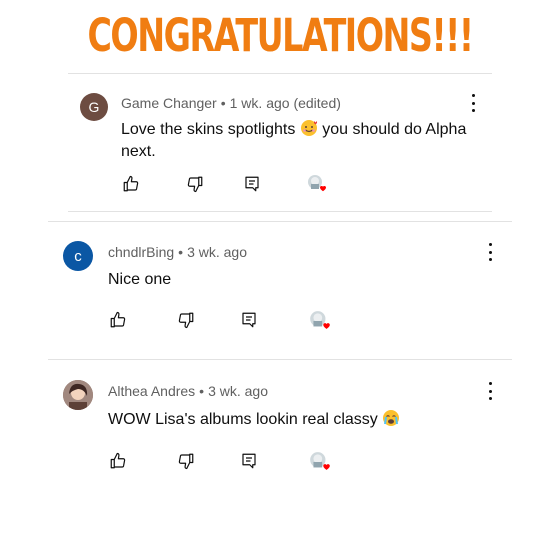 This screenshot has height=560, width=560. What do you see at coordinates (186, 461) in the screenshot?
I see `thumbs-down-icon` at bounding box center [186, 461].